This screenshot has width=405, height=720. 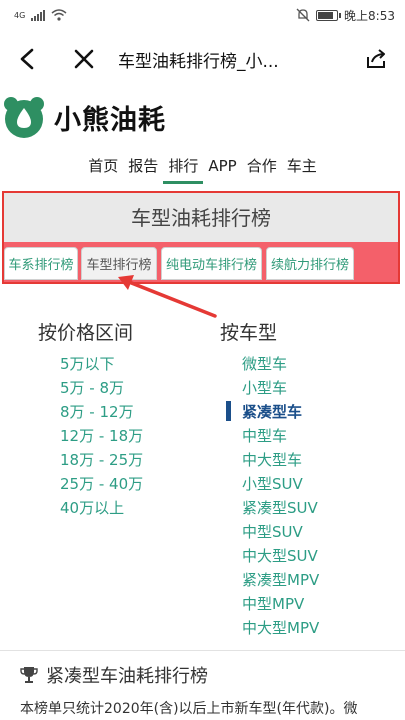 What do you see at coordinates (101, 484) in the screenshot?
I see `price-filter-item: 25万 - 40万` at bounding box center [101, 484].